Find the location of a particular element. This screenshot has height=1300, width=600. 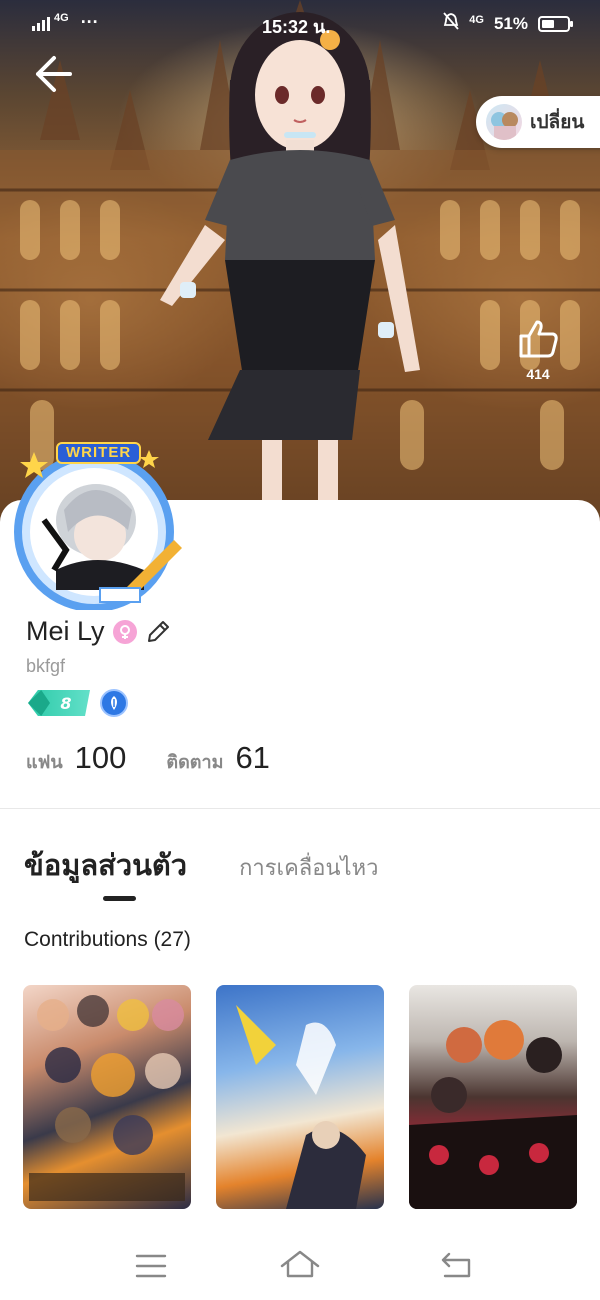

status-bar: 4G ··· 15:32 น. 4G 51% is located at coordinates (300, 22).